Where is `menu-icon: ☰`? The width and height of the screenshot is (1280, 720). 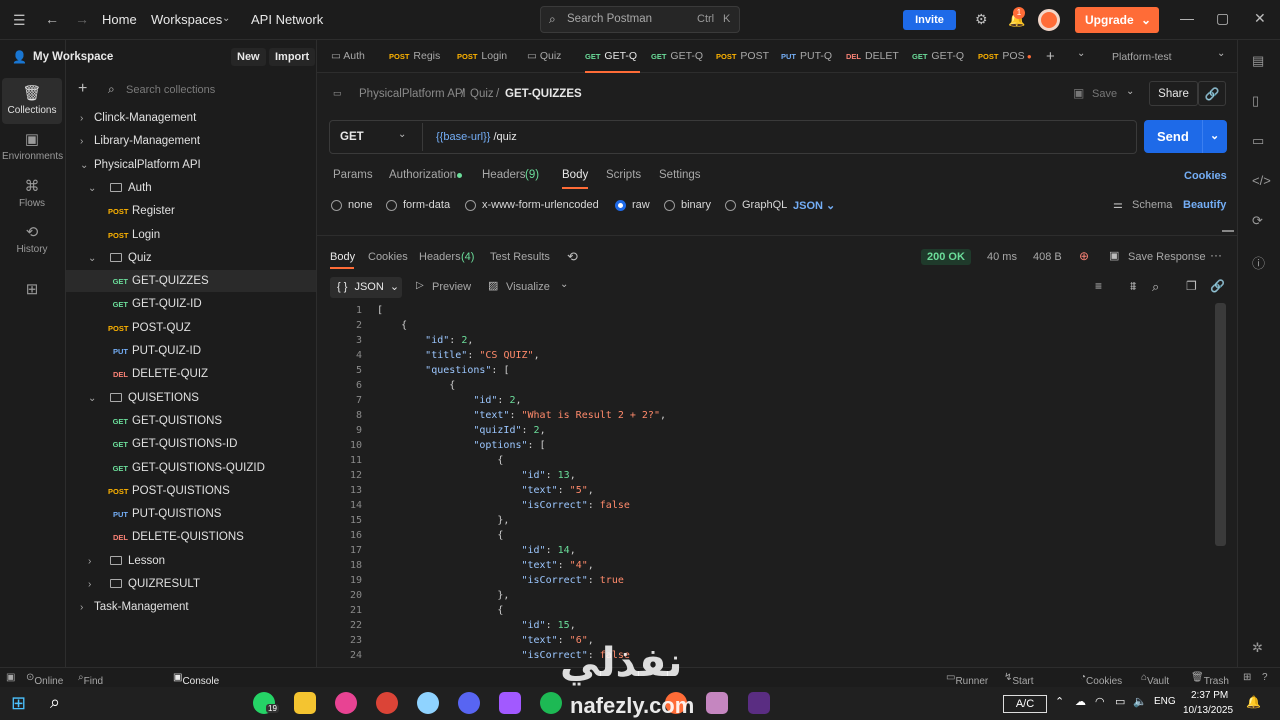
menu-icon: ☰ is located at coordinates (19, 20).